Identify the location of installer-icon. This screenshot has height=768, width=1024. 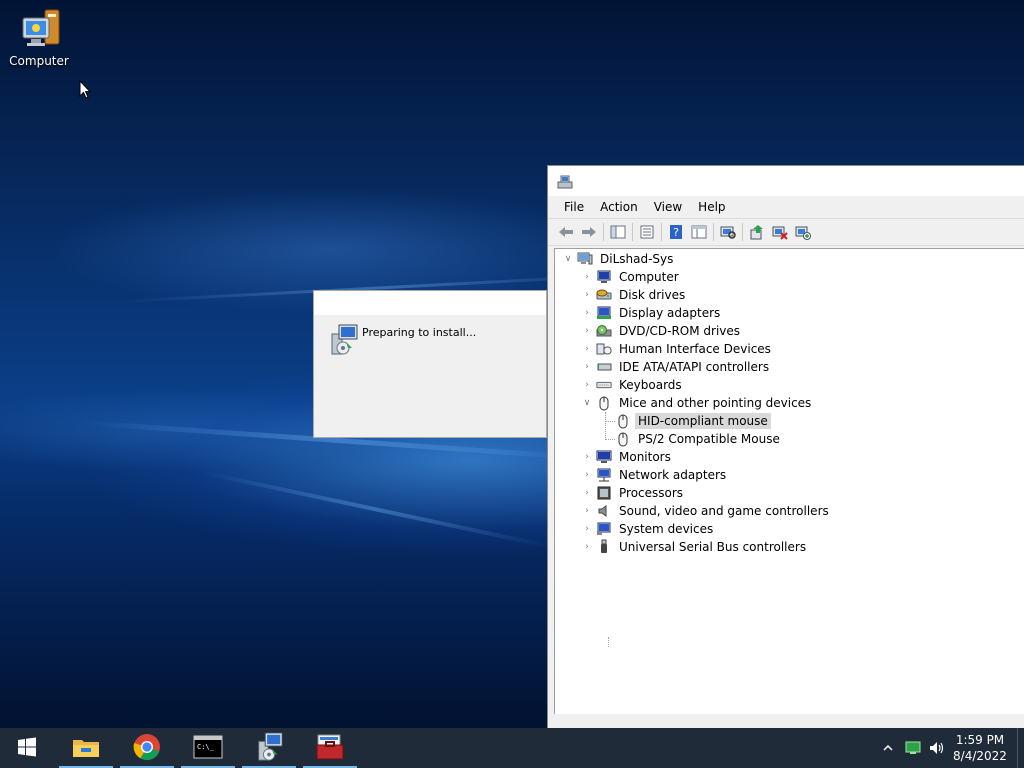
(343, 341).